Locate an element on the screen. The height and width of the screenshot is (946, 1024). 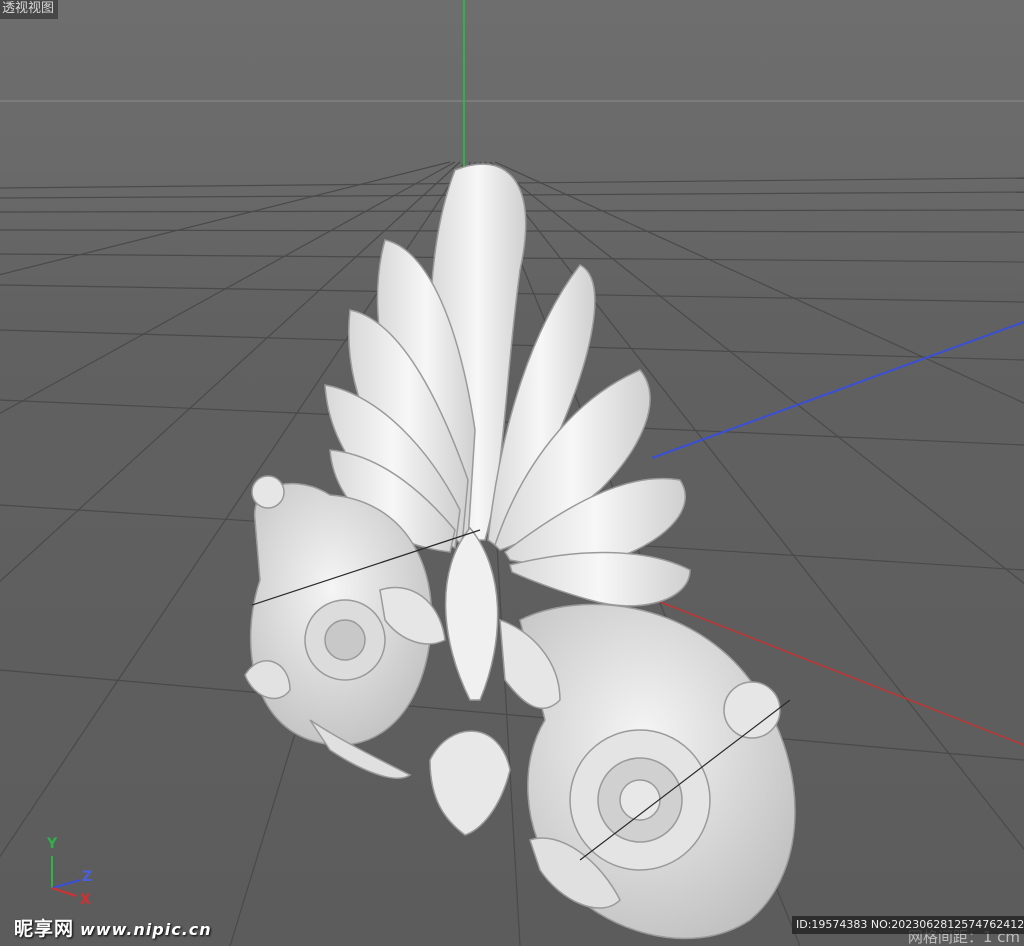
gizmo-z-label: Z is located at coordinates (87, 877).